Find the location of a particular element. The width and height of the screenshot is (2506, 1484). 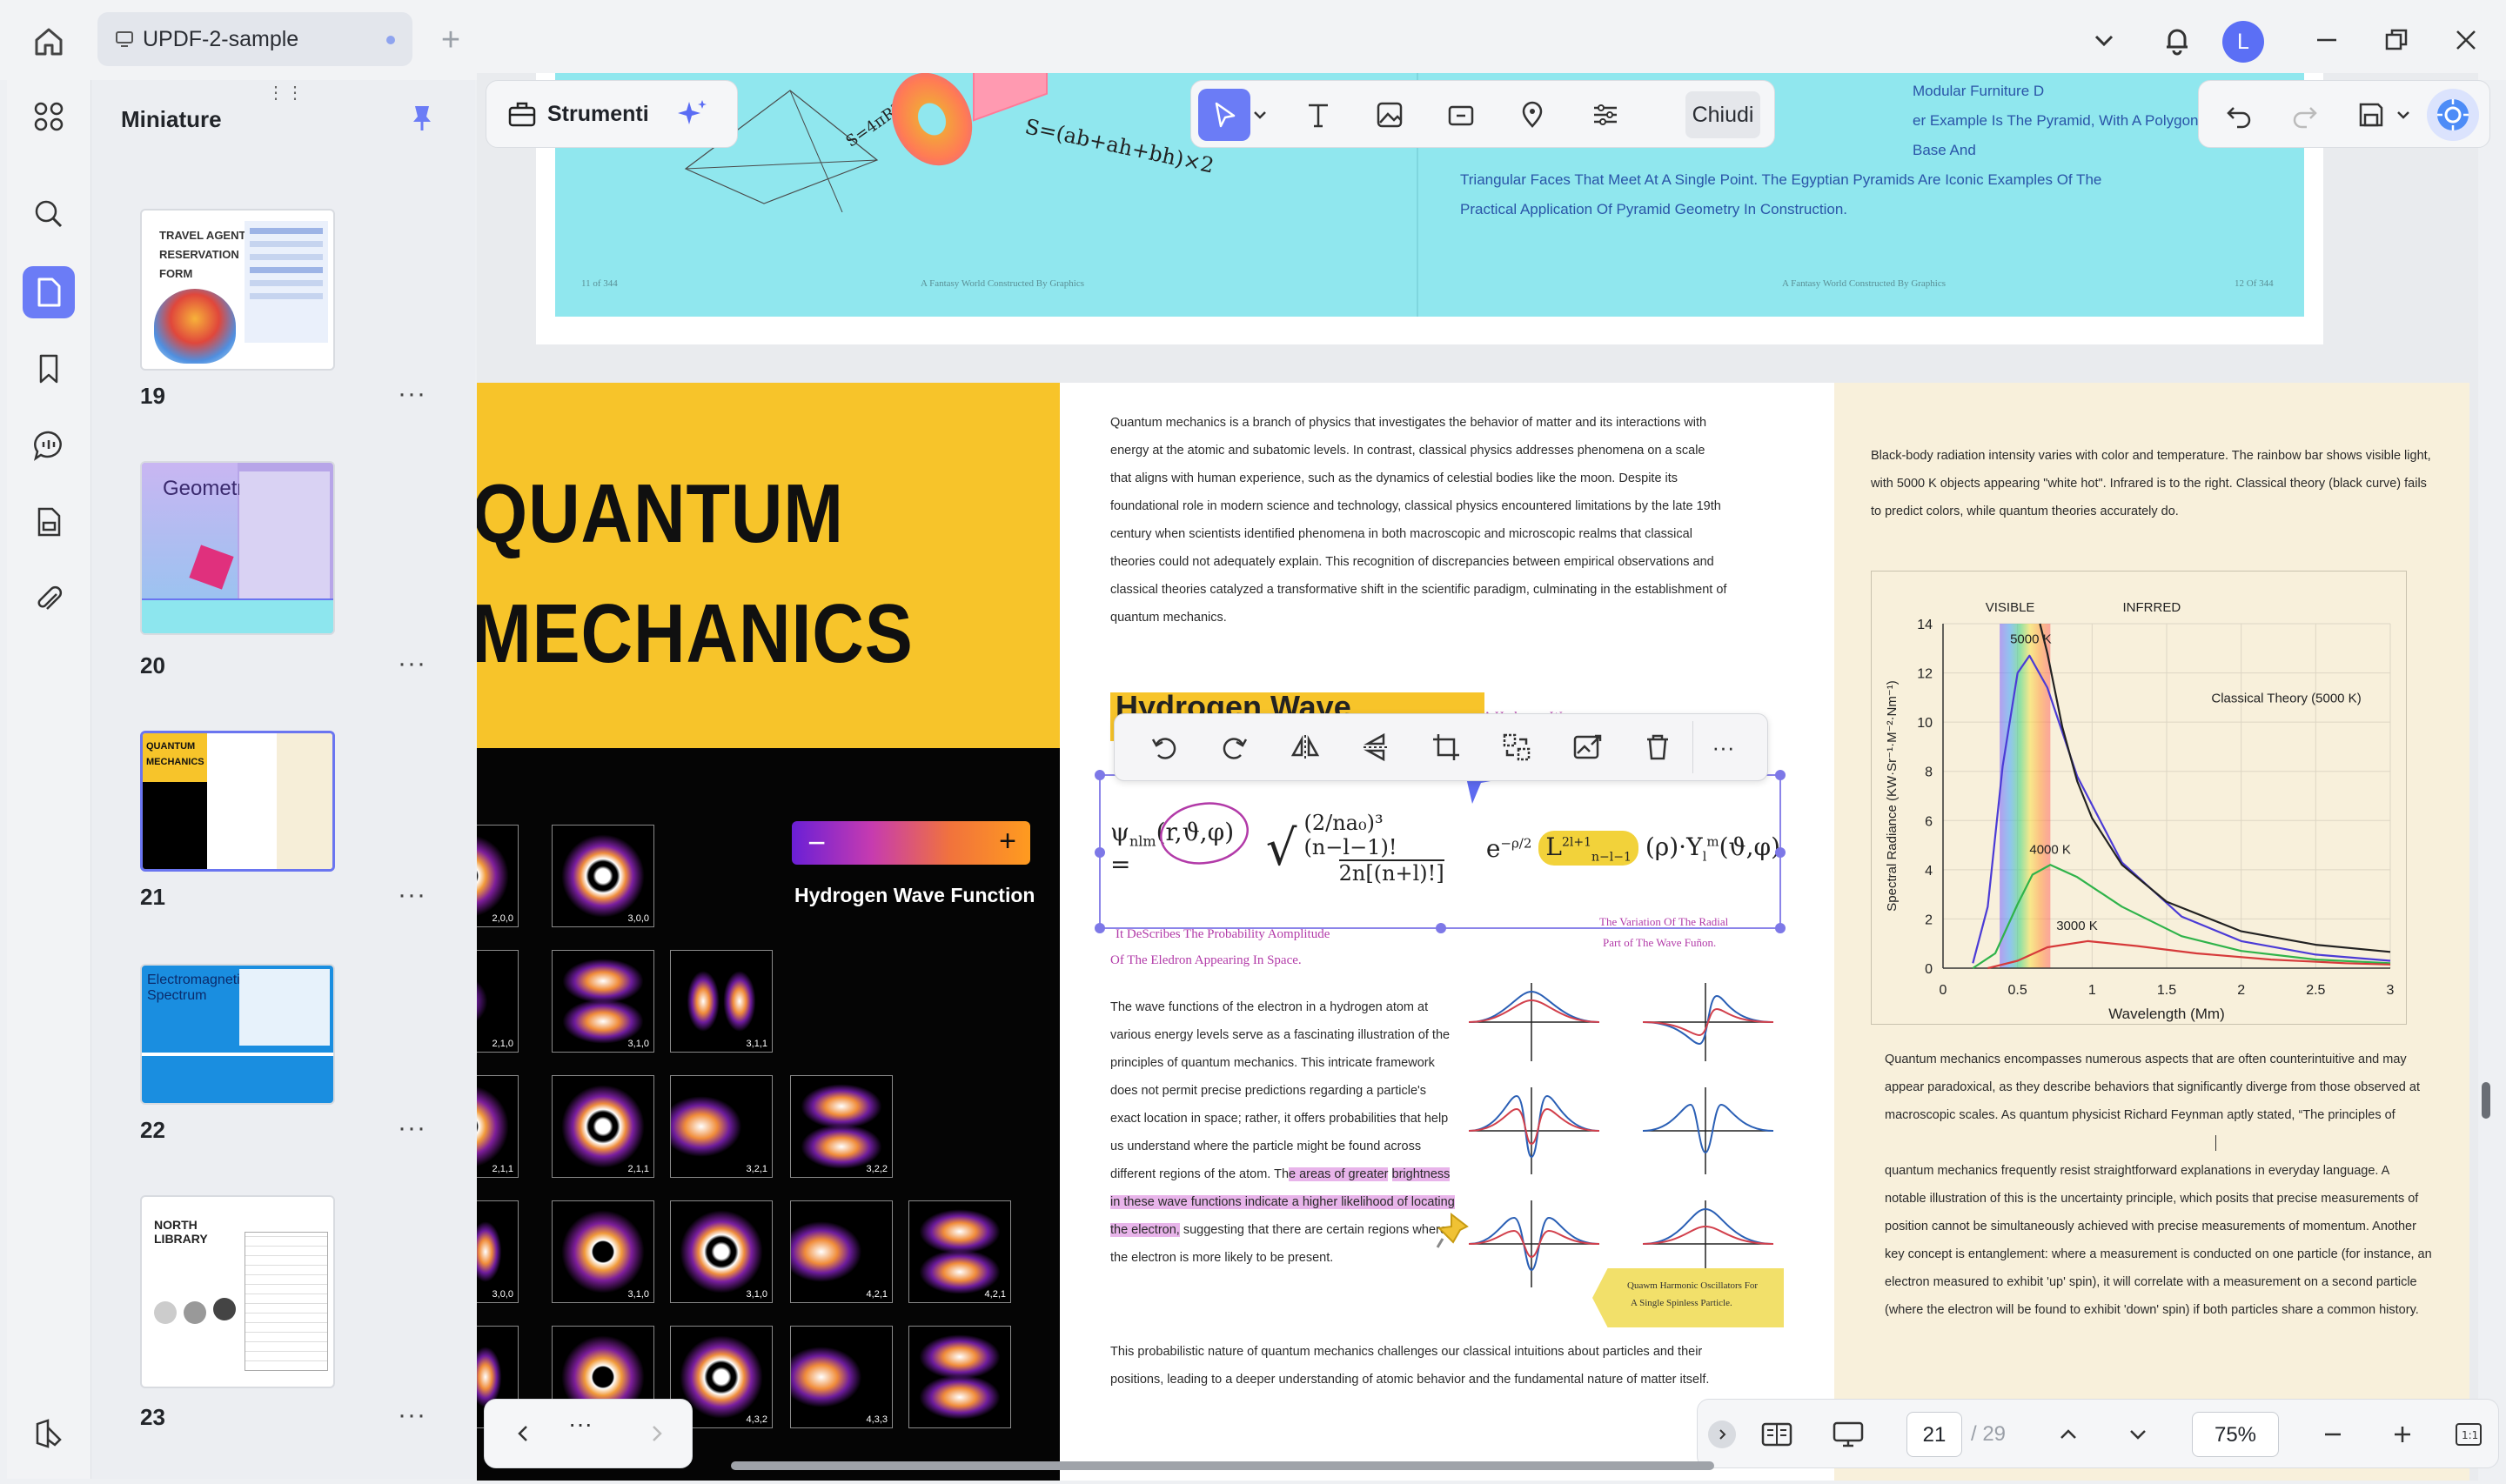

minimize-button is located at coordinates (2326, 40).